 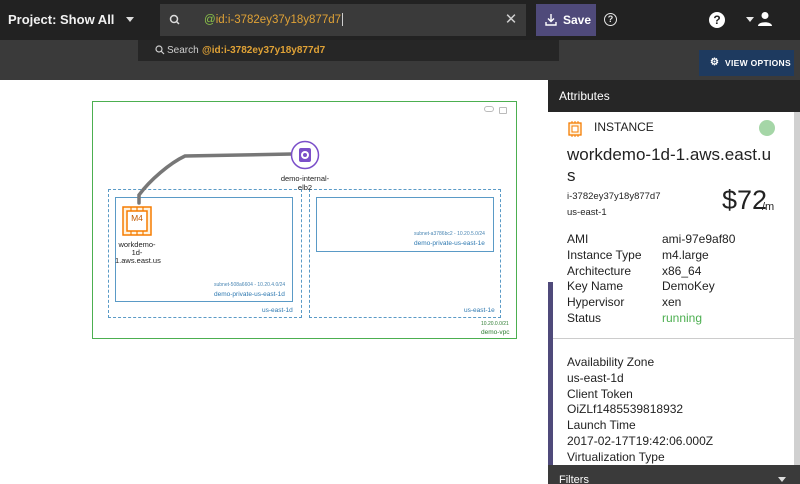 What do you see at coordinates (595, 378) in the screenshot?
I see `availability-zone-value: us-east-1d` at bounding box center [595, 378].